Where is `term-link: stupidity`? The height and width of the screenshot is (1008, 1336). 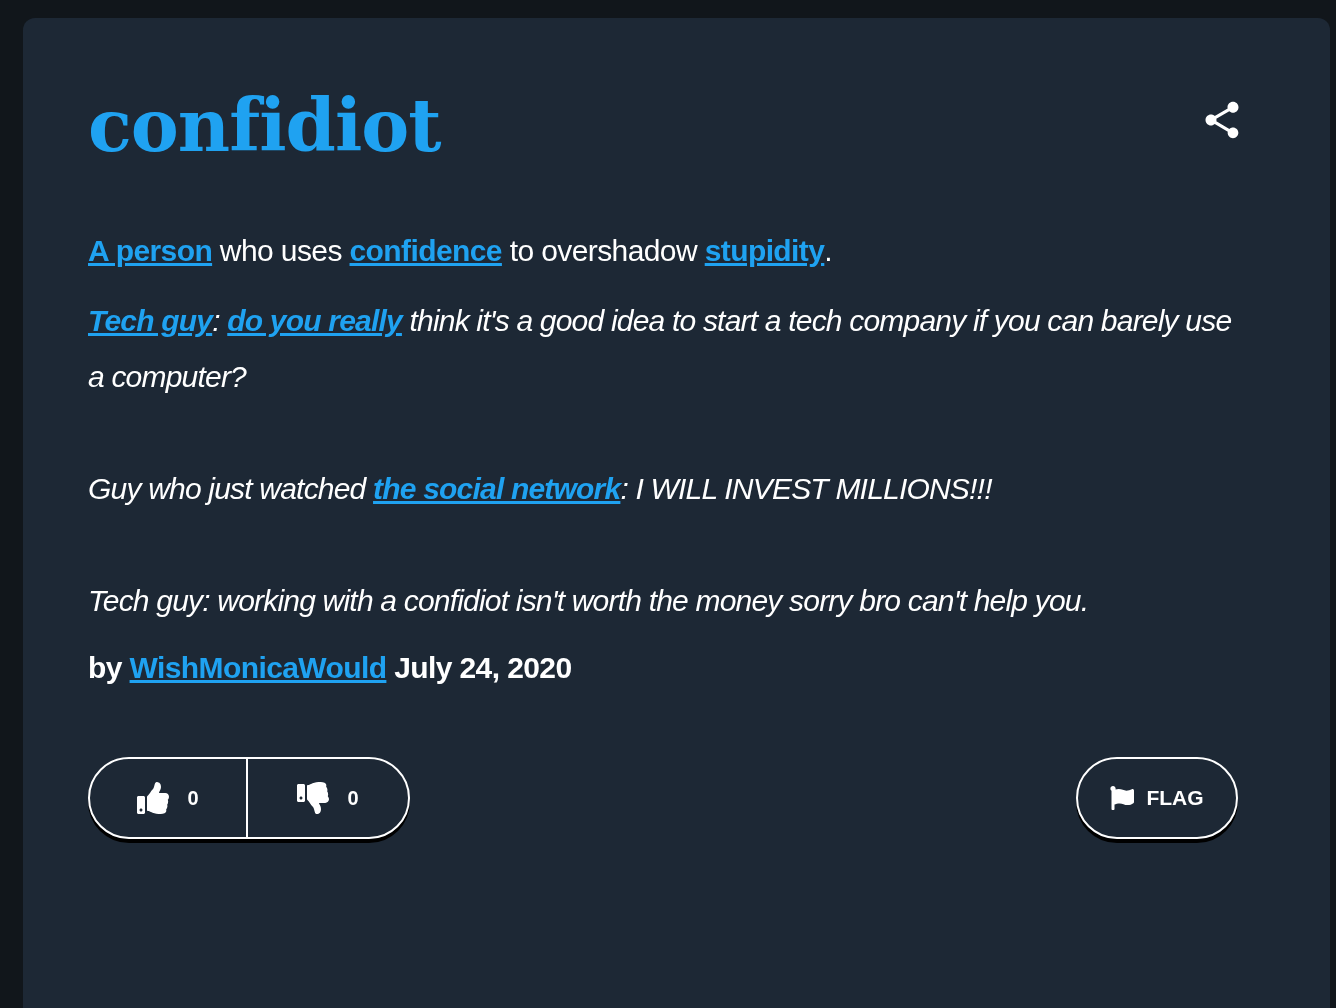
term-link: stupidity is located at coordinates (764, 251).